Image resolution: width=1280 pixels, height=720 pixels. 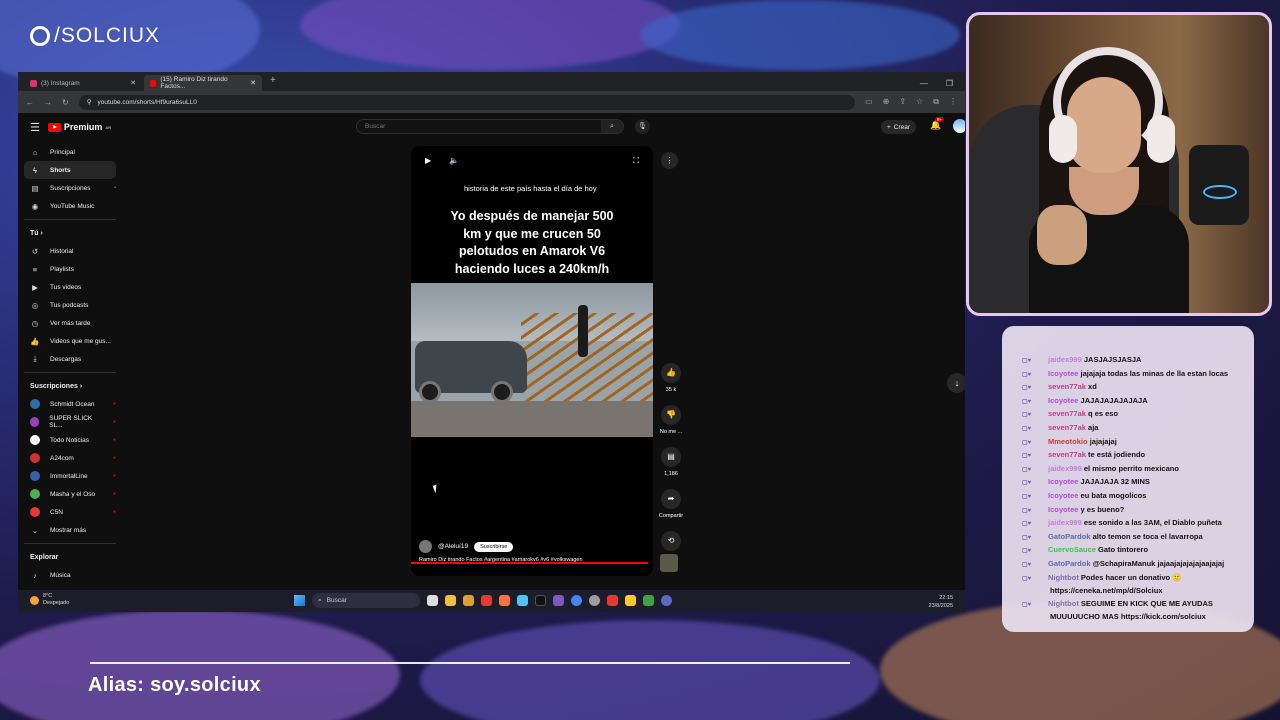 I want to click on sidebar-item-downloads: ⤓ Descargas, so click(x=70, y=359).